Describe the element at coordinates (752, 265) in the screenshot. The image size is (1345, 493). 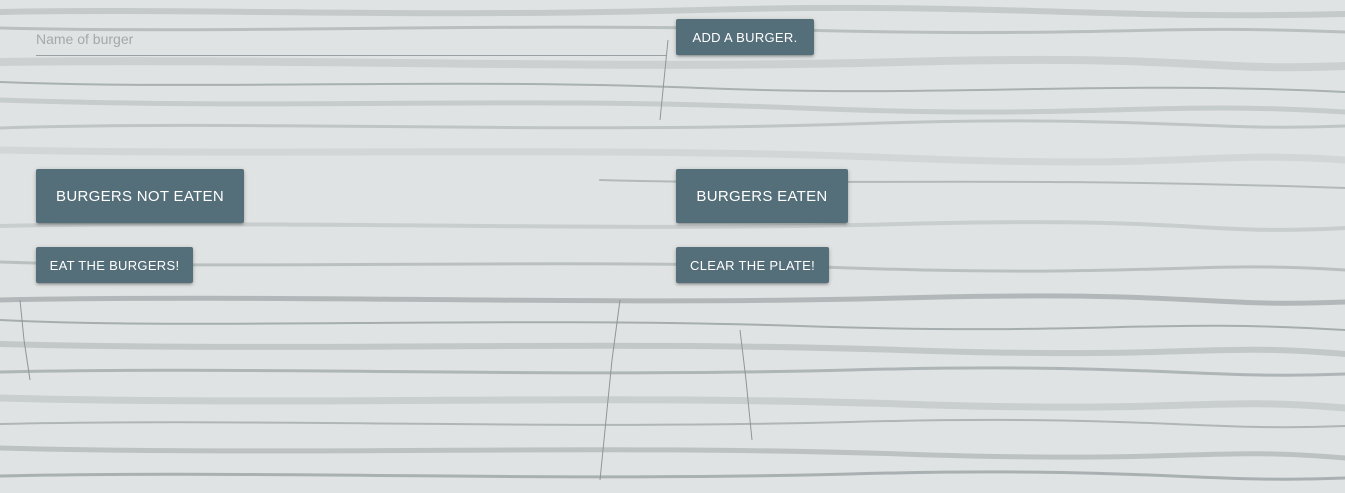
I see `clear-the-plate-button: CLEAR THE PLATE!` at that location.